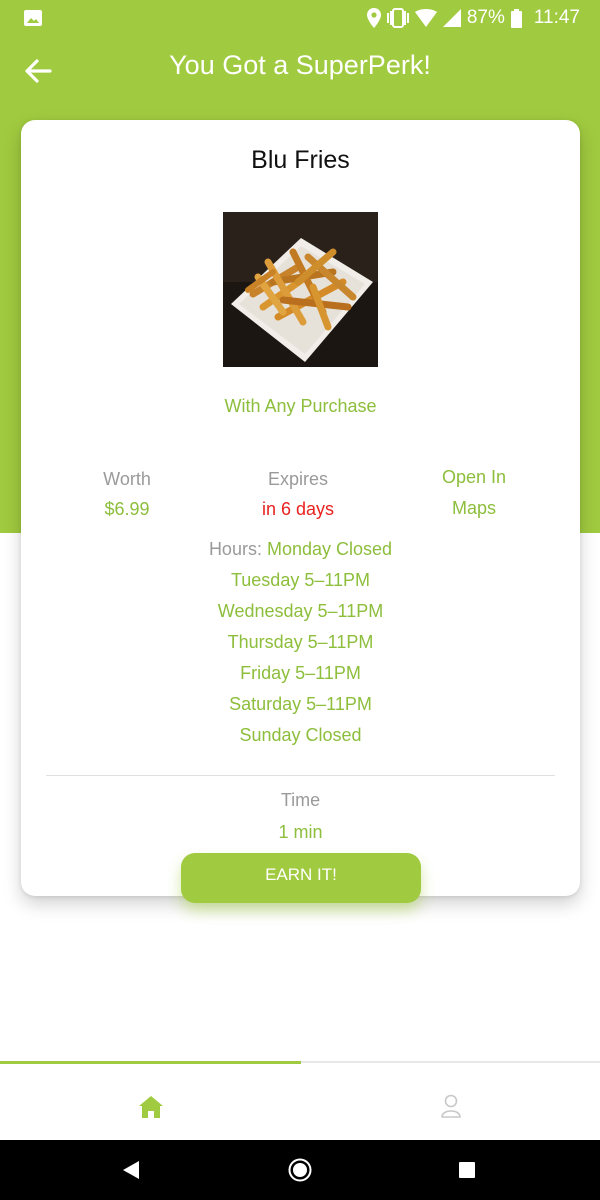 The width and height of the screenshot is (600, 1200). Describe the element at coordinates (451, 18) in the screenshot. I see `signal-icon` at that location.